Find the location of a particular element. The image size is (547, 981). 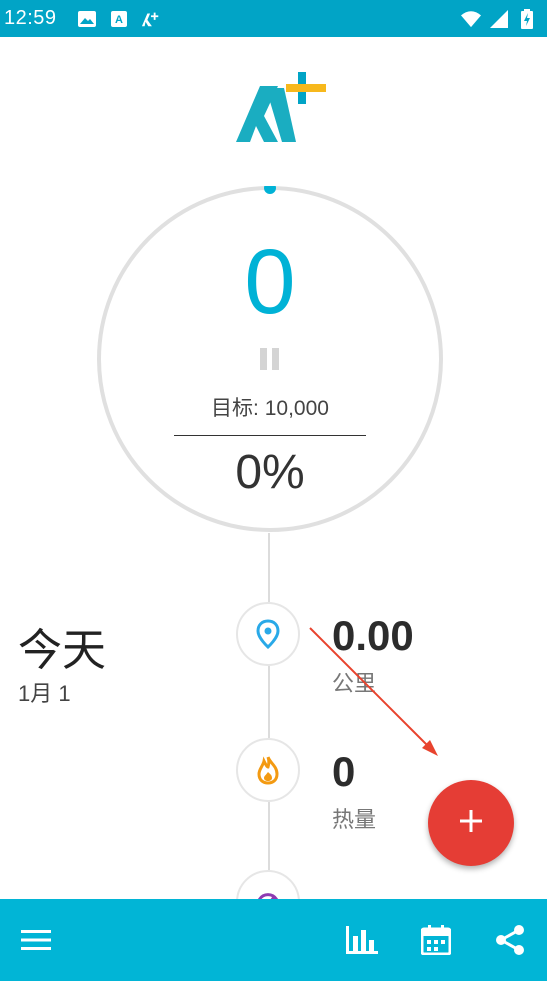

day-title: 今天 is located at coordinates (62, 650).